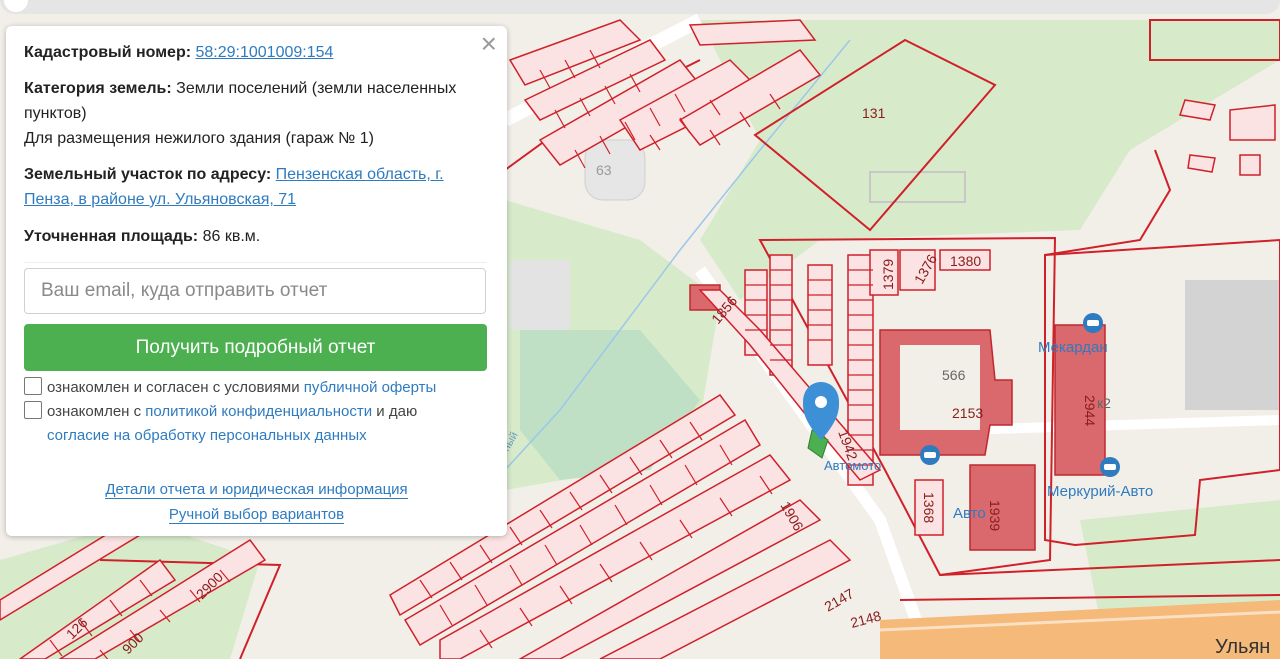 The width and height of the screenshot is (1280, 659). I want to click on offer-consent-checkbox, so click(33, 386).